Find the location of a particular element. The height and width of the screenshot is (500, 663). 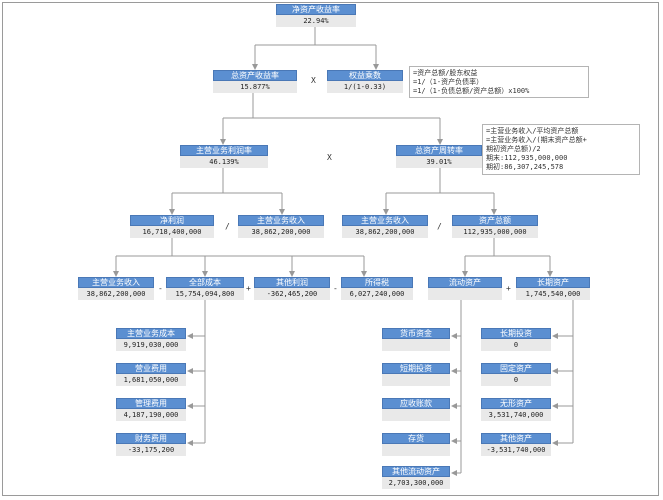

node-revenue-b-label: 主营业务收入 is located at coordinates (385, 220).